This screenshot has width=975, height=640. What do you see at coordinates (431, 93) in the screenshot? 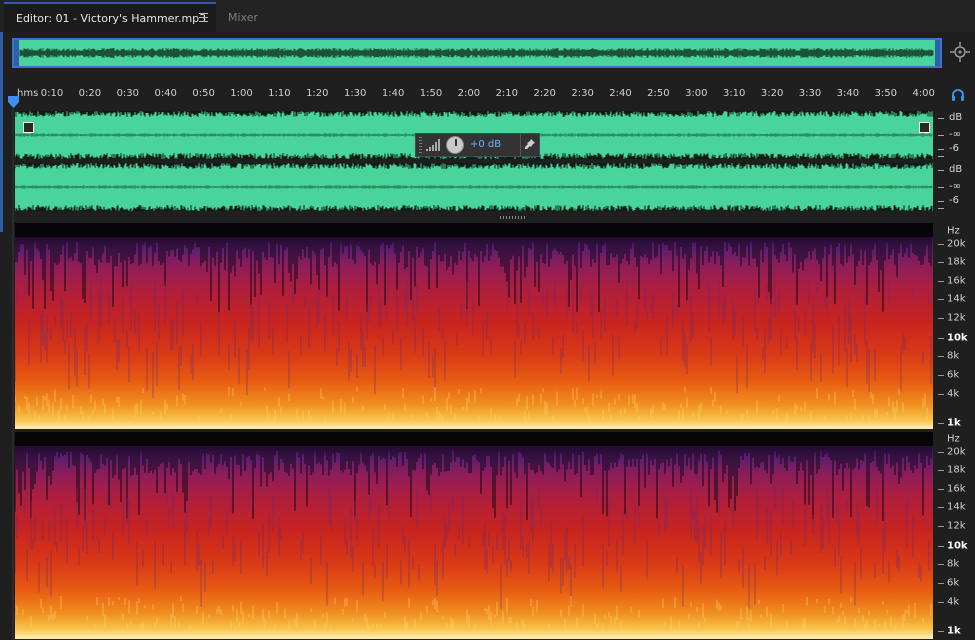
I see `ruler-tick-label: 1:50` at bounding box center [431, 93].